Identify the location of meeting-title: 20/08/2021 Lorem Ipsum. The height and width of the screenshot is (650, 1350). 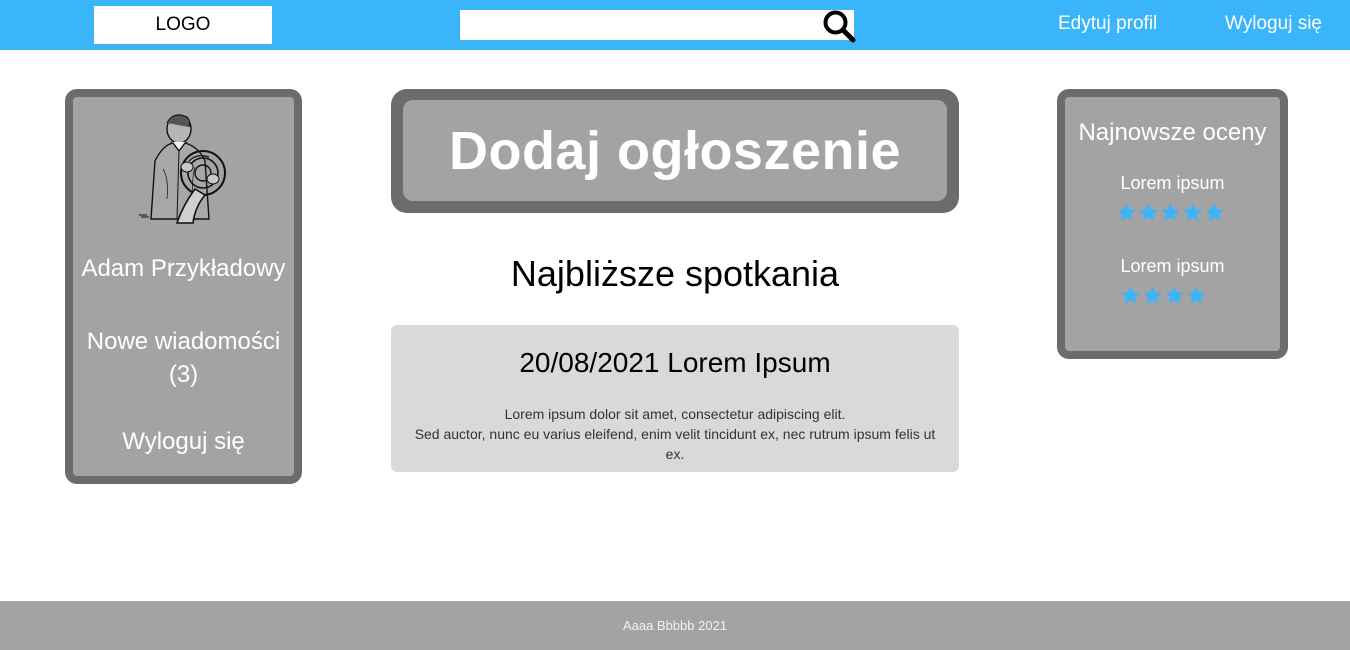
(675, 362).